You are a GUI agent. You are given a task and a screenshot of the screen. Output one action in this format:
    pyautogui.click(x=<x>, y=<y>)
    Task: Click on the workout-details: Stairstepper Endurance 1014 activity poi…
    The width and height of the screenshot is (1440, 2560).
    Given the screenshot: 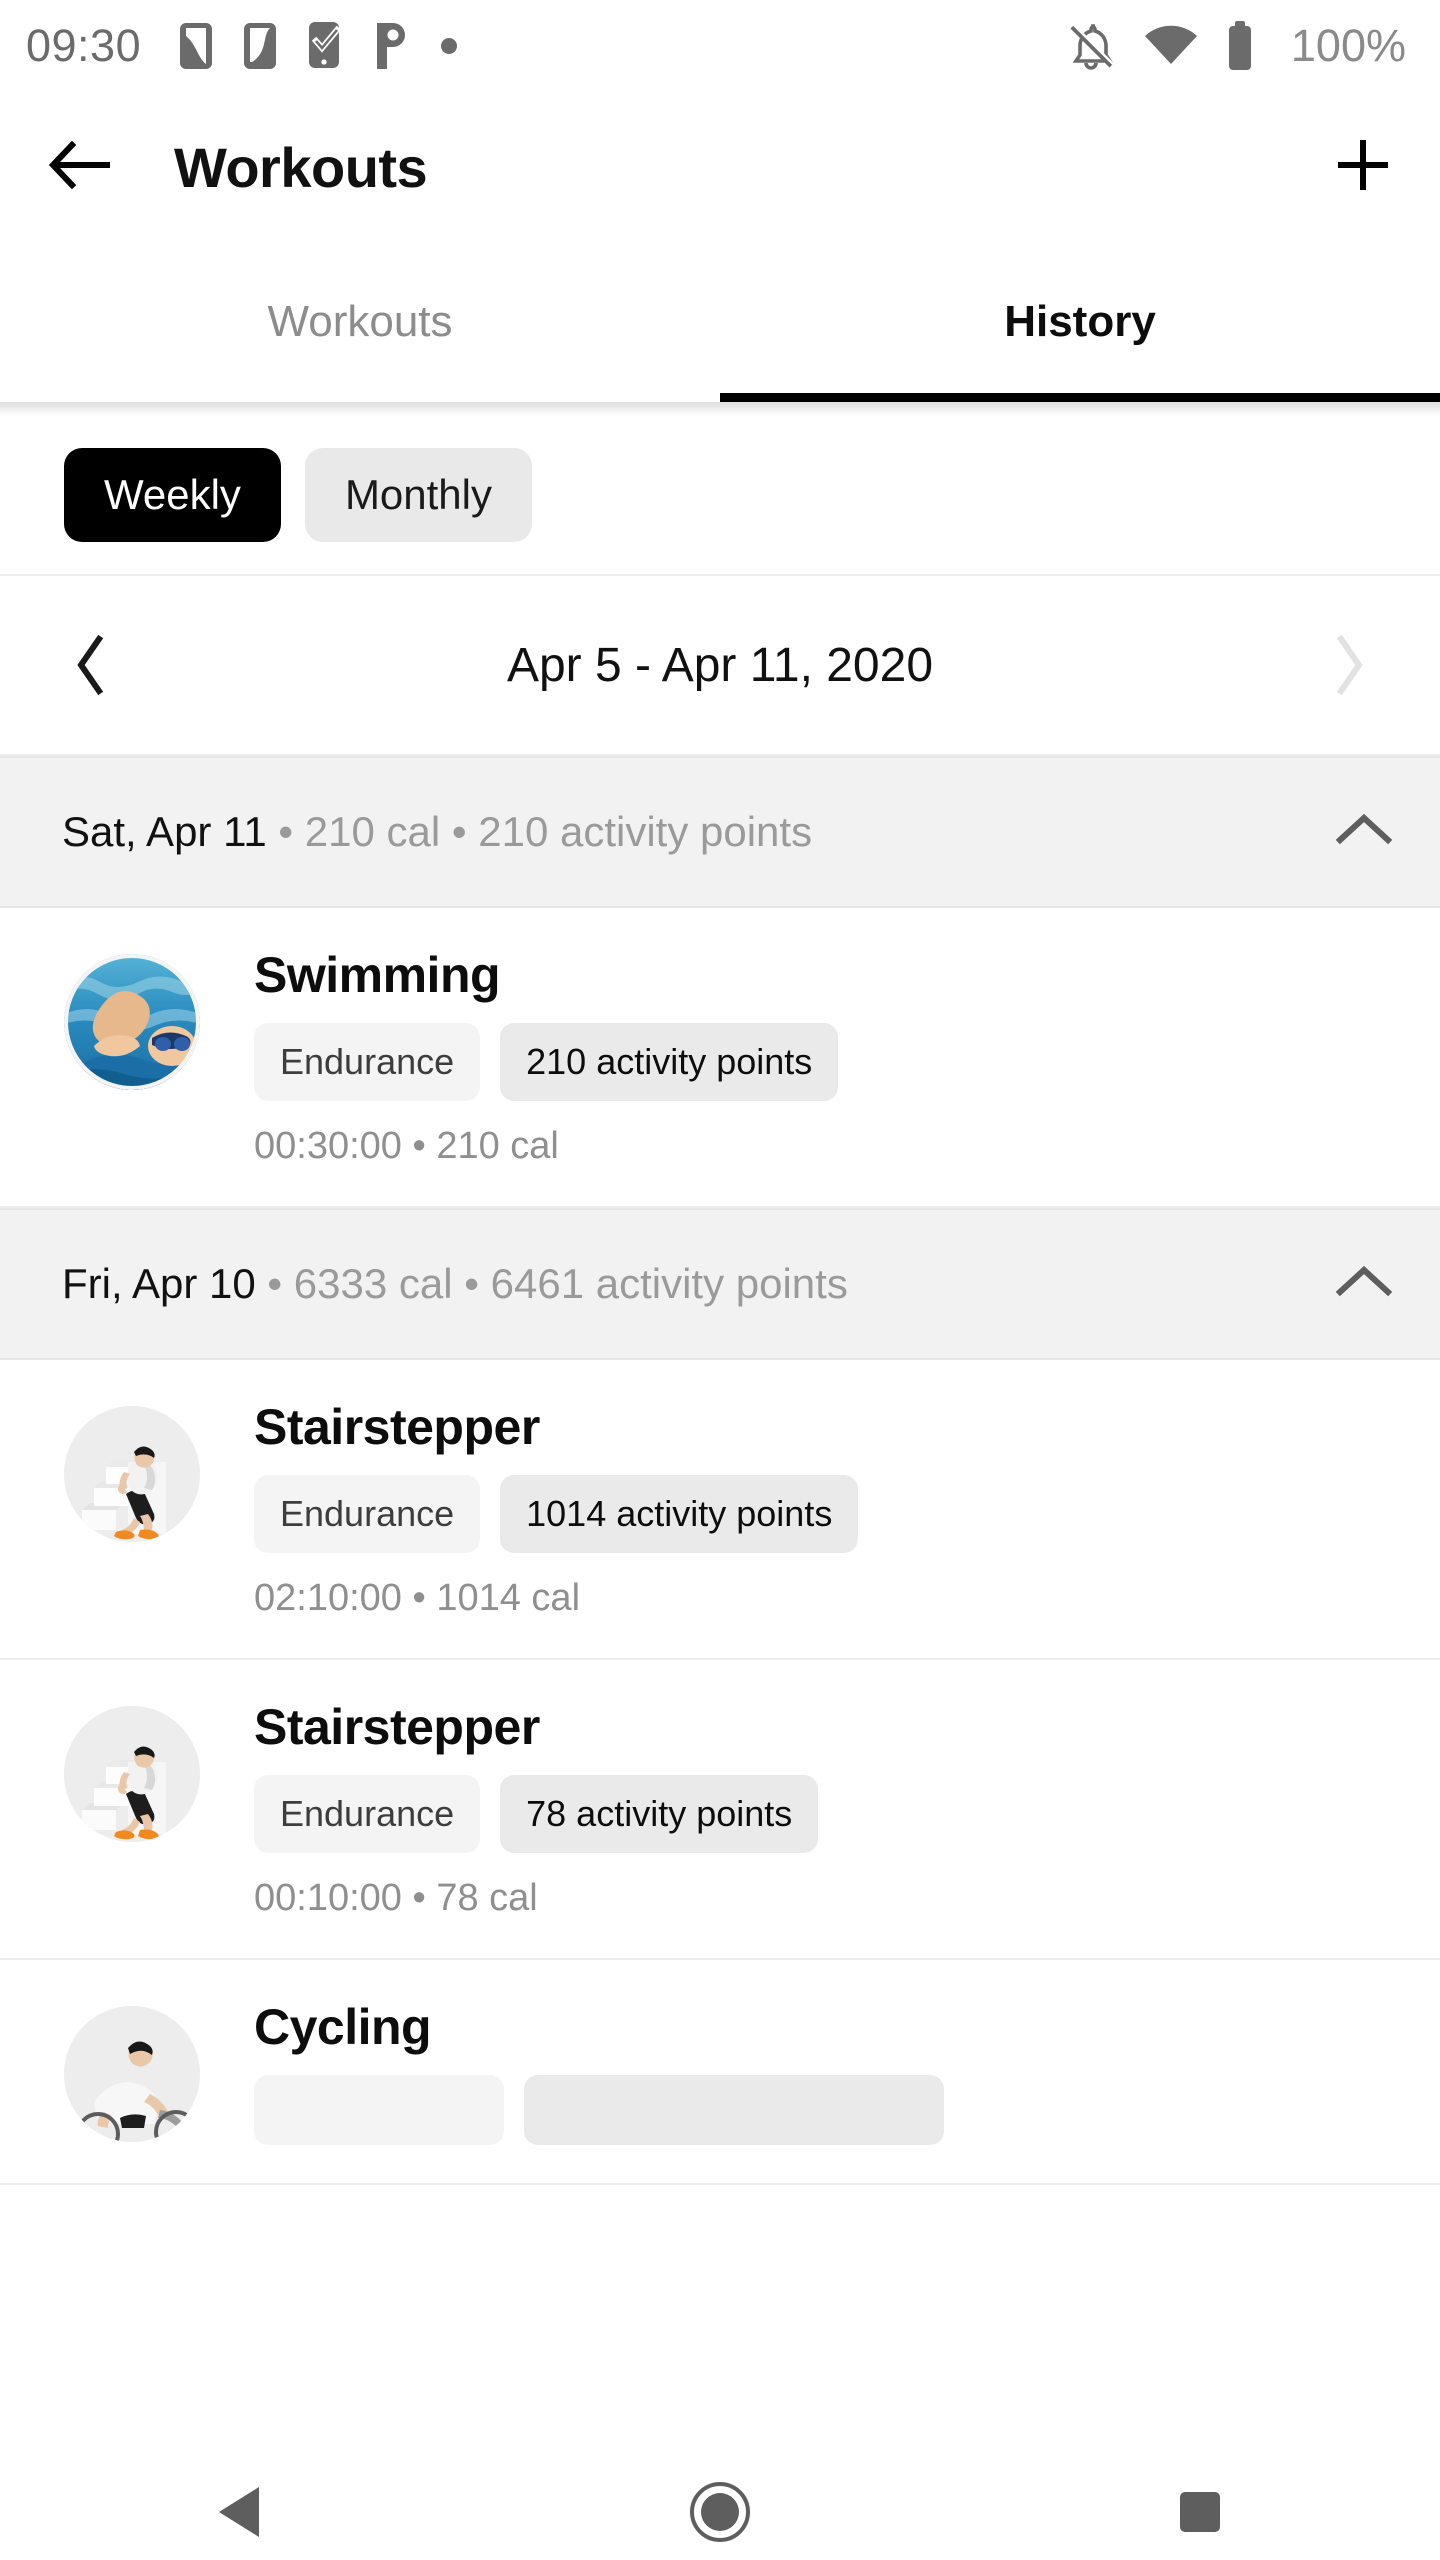 What is the action you would take?
    pyautogui.click(x=823, y=1510)
    